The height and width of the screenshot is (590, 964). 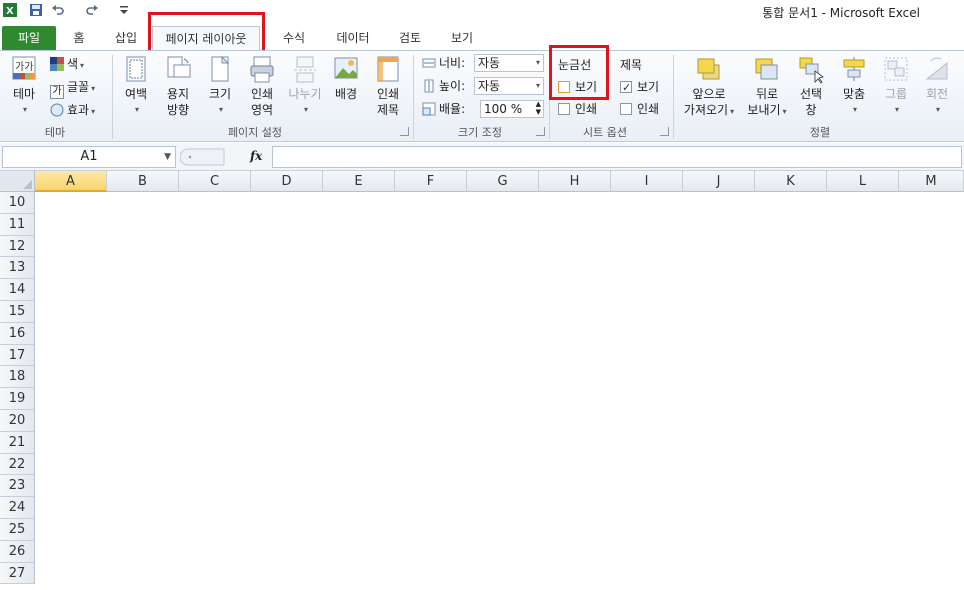 I want to click on row-header-25: 25, so click(x=17, y=530).